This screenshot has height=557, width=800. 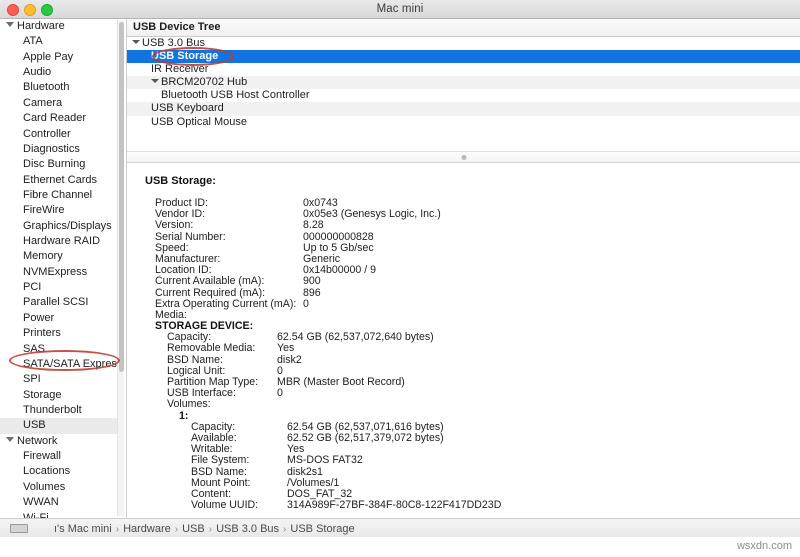 I want to click on sidebar-item-nvmexpress: NVMExpress, so click(x=59, y=272).